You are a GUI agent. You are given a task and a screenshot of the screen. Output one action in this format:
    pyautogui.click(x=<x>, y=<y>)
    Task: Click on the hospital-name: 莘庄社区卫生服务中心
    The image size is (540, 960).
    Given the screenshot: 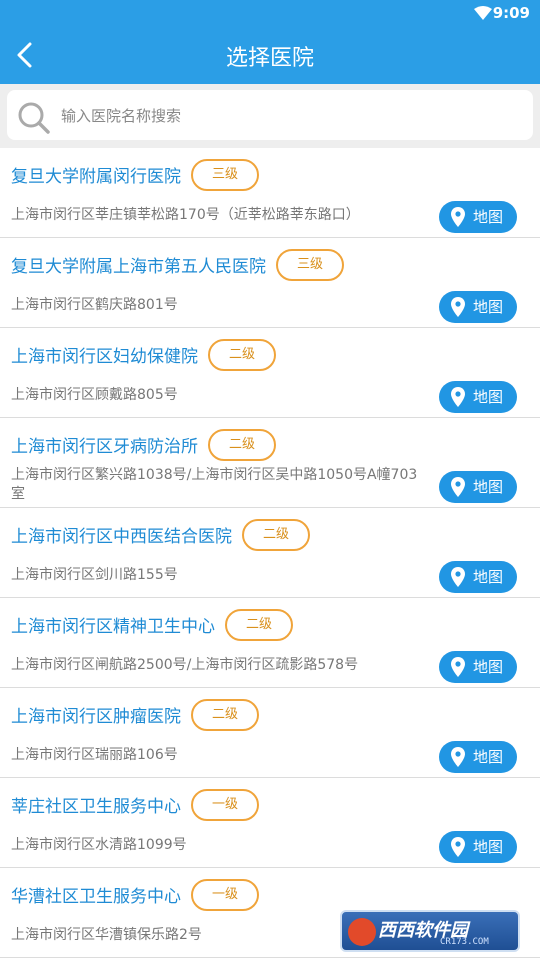 What is the action you would take?
    pyautogui.click(x=96, y=807)
    